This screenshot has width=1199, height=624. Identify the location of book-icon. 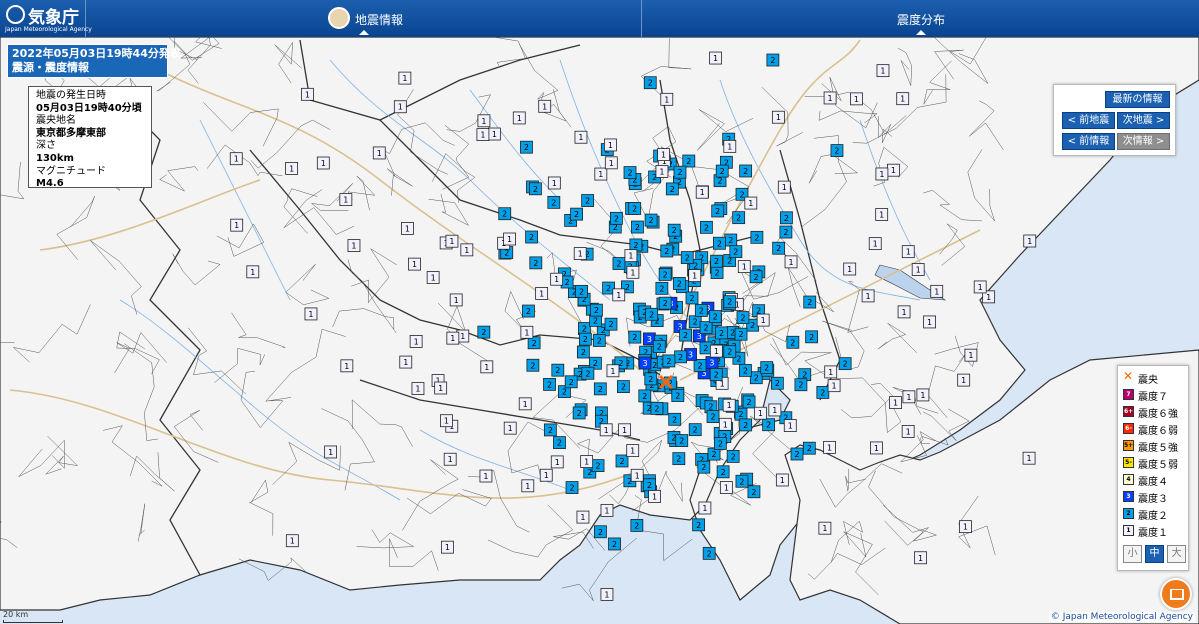
(1177, 594).